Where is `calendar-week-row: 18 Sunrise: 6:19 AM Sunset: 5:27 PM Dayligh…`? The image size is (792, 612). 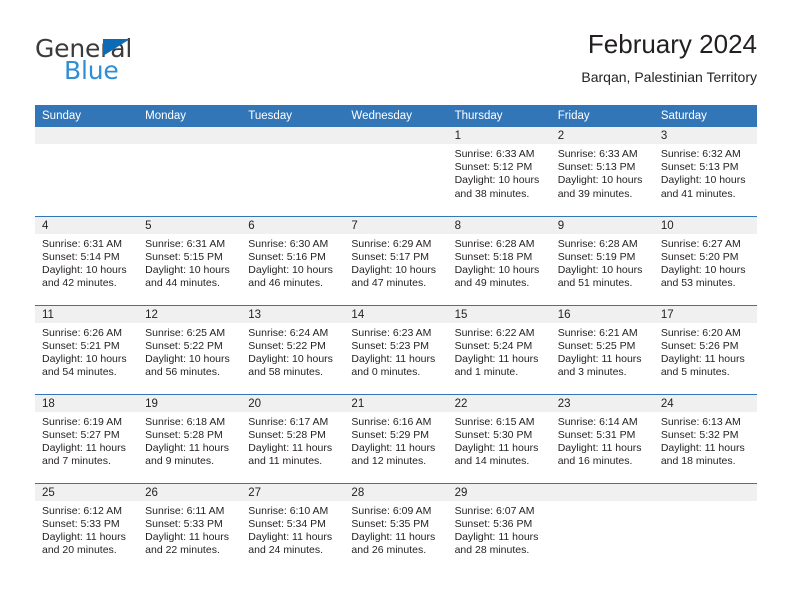
calendar-week-row: 18 Sunrise: 6:19 AM Sunset: 5:27 PM Dayligh… is located at coordinates (396, 438).